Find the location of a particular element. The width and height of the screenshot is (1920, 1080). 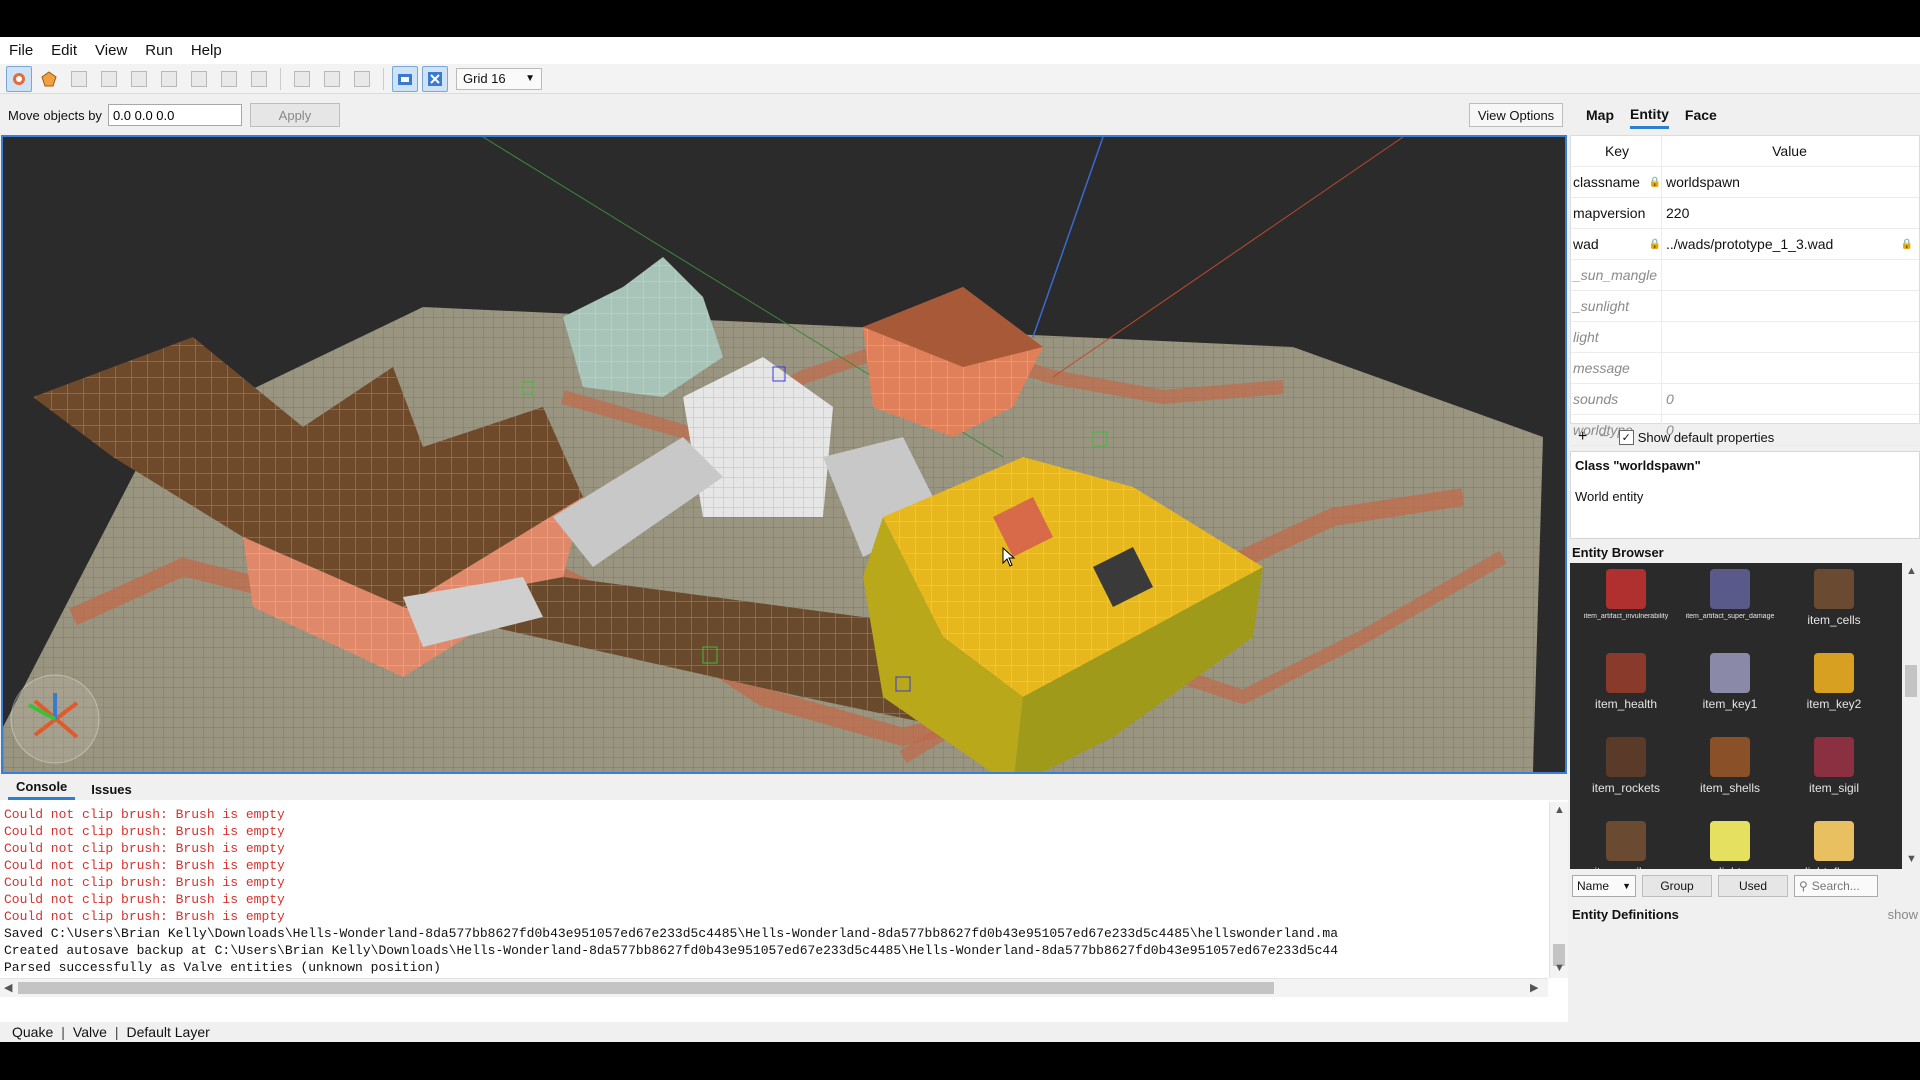

texture-lock-button is located at coordinates (405, 78).